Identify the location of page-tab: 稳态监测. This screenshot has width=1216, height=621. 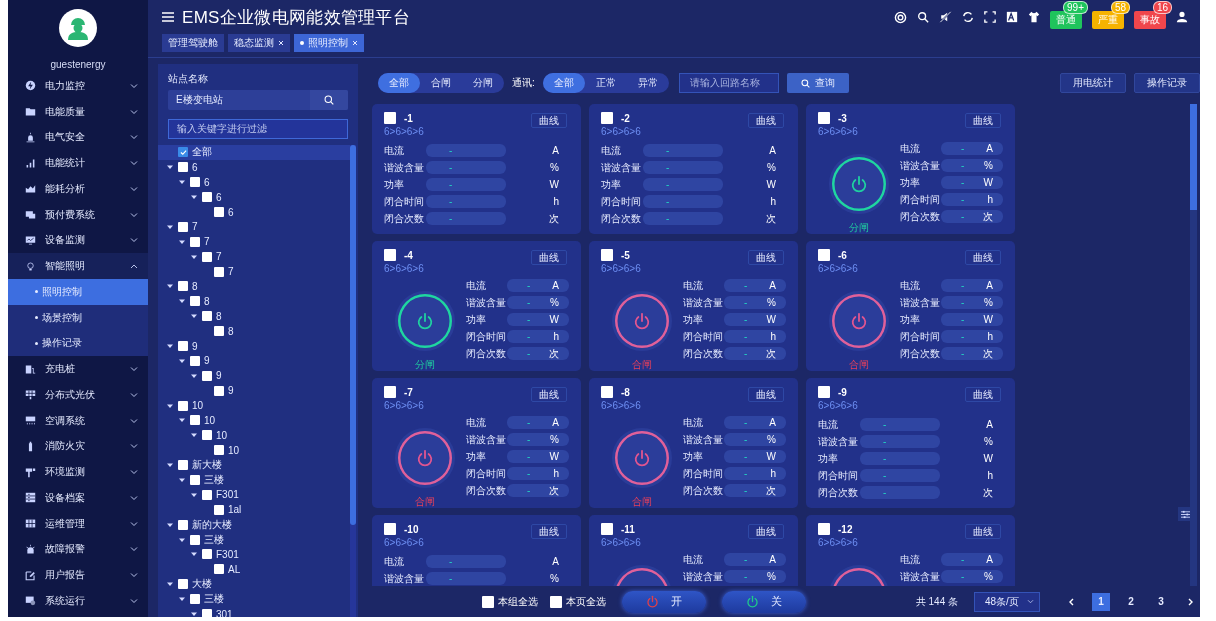
(259, 43).